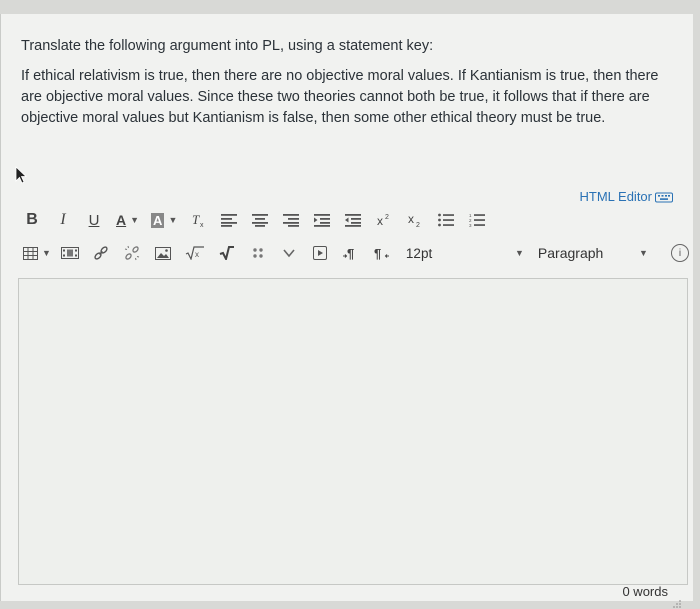 Image resolution: width=700 pixels, height=609 pixels. What do you see at coordinates (419, 253) in the screenshot?
I see `font-size-value: 12pt` at bounding box center [419, 253].